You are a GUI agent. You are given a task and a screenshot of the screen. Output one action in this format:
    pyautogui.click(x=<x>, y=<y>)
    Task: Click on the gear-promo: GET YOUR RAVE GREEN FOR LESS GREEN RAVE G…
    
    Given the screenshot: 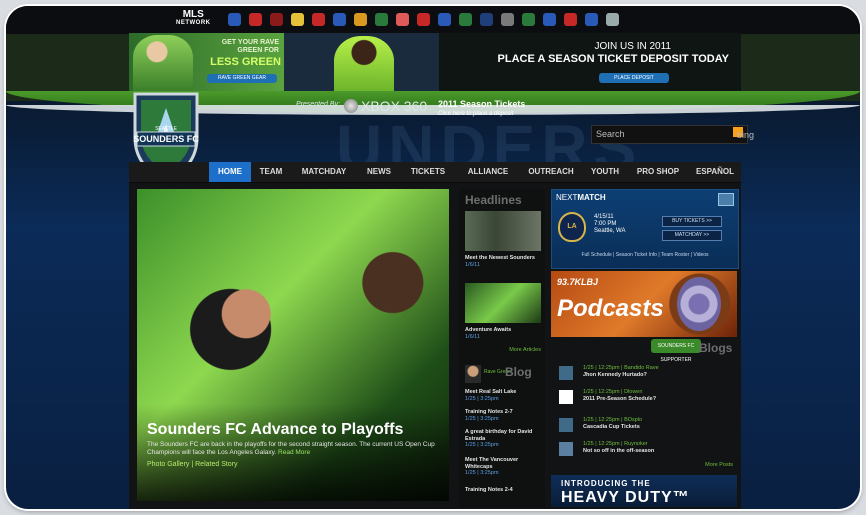 What is the action you would take?
    pyautogui.click(x=206, y=62)
    